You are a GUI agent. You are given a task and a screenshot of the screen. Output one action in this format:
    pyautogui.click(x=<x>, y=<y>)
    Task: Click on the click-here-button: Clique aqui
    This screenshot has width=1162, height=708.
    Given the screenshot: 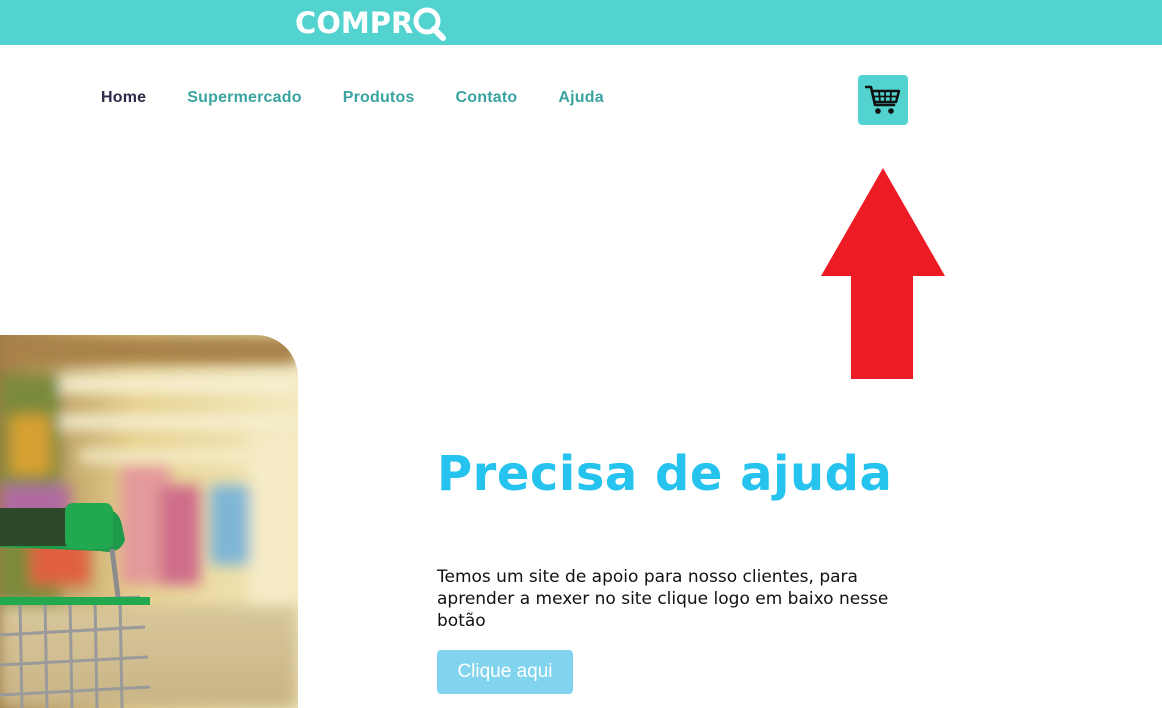 What is the action you would take?
    pyautogui.click(x=505, y=672)
    